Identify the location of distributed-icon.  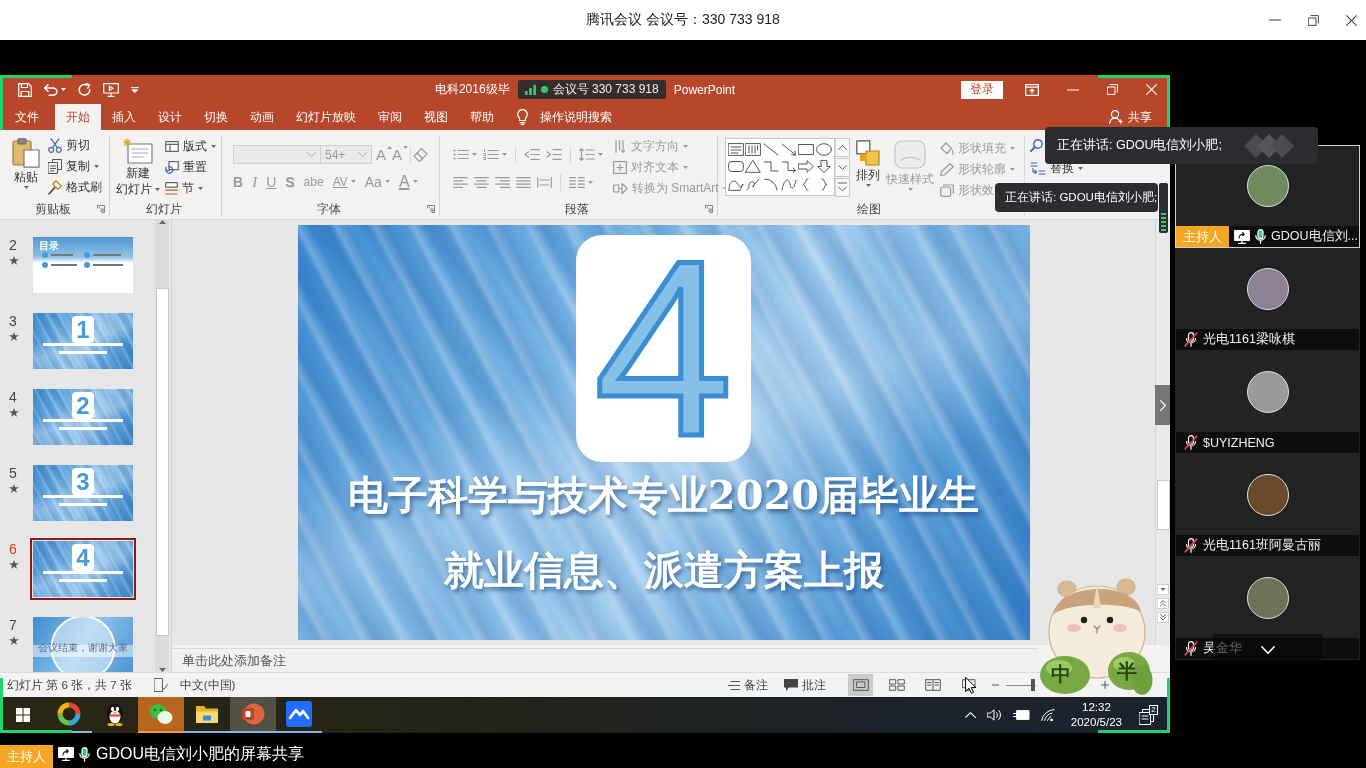
(544, 182).